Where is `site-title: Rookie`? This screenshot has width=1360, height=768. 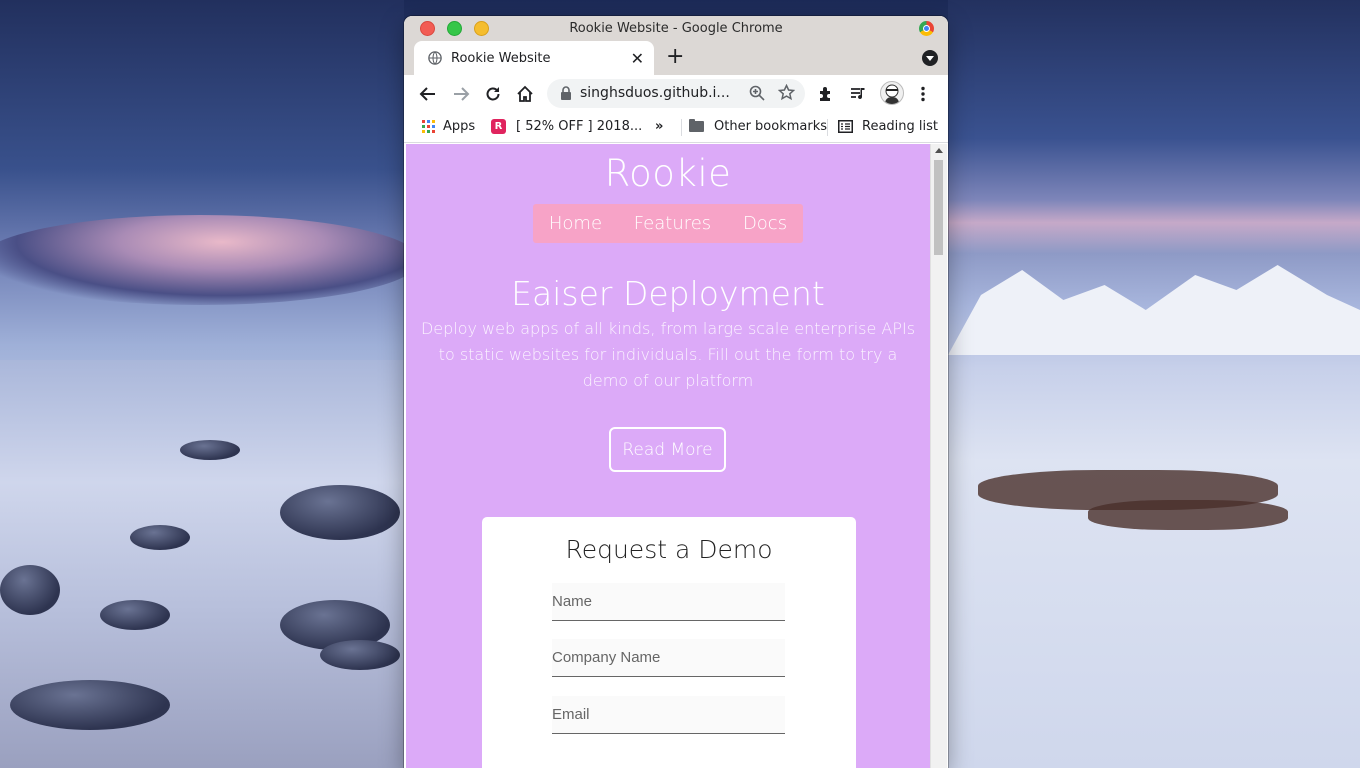 site-title: Rookie is located at coordinates (668, 173).